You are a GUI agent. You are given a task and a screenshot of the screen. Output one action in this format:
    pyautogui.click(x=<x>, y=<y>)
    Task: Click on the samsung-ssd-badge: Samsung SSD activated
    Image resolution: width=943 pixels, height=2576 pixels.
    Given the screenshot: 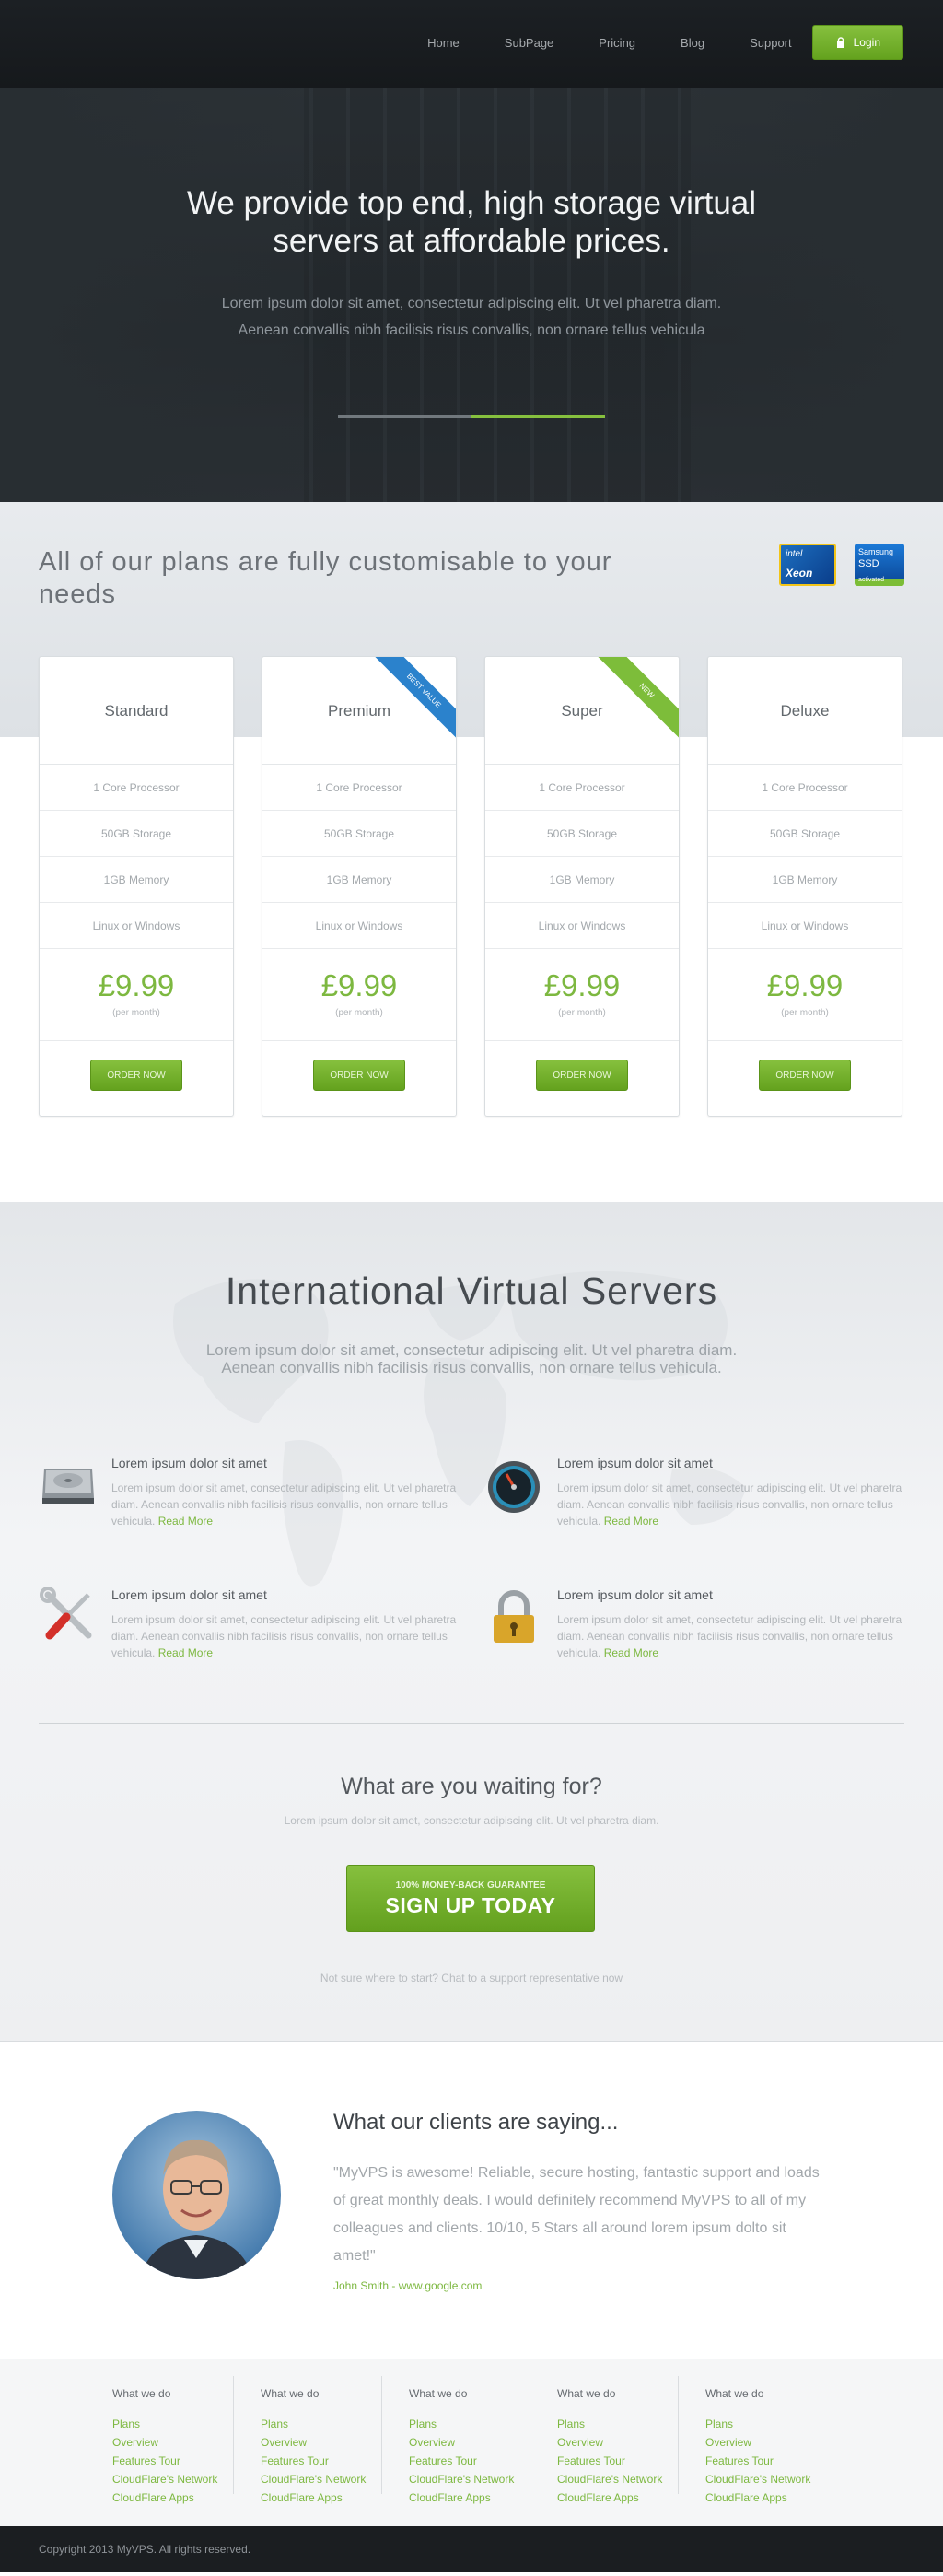 What is the action you would take?
    pyautogui.click(x=879, y=565)
    